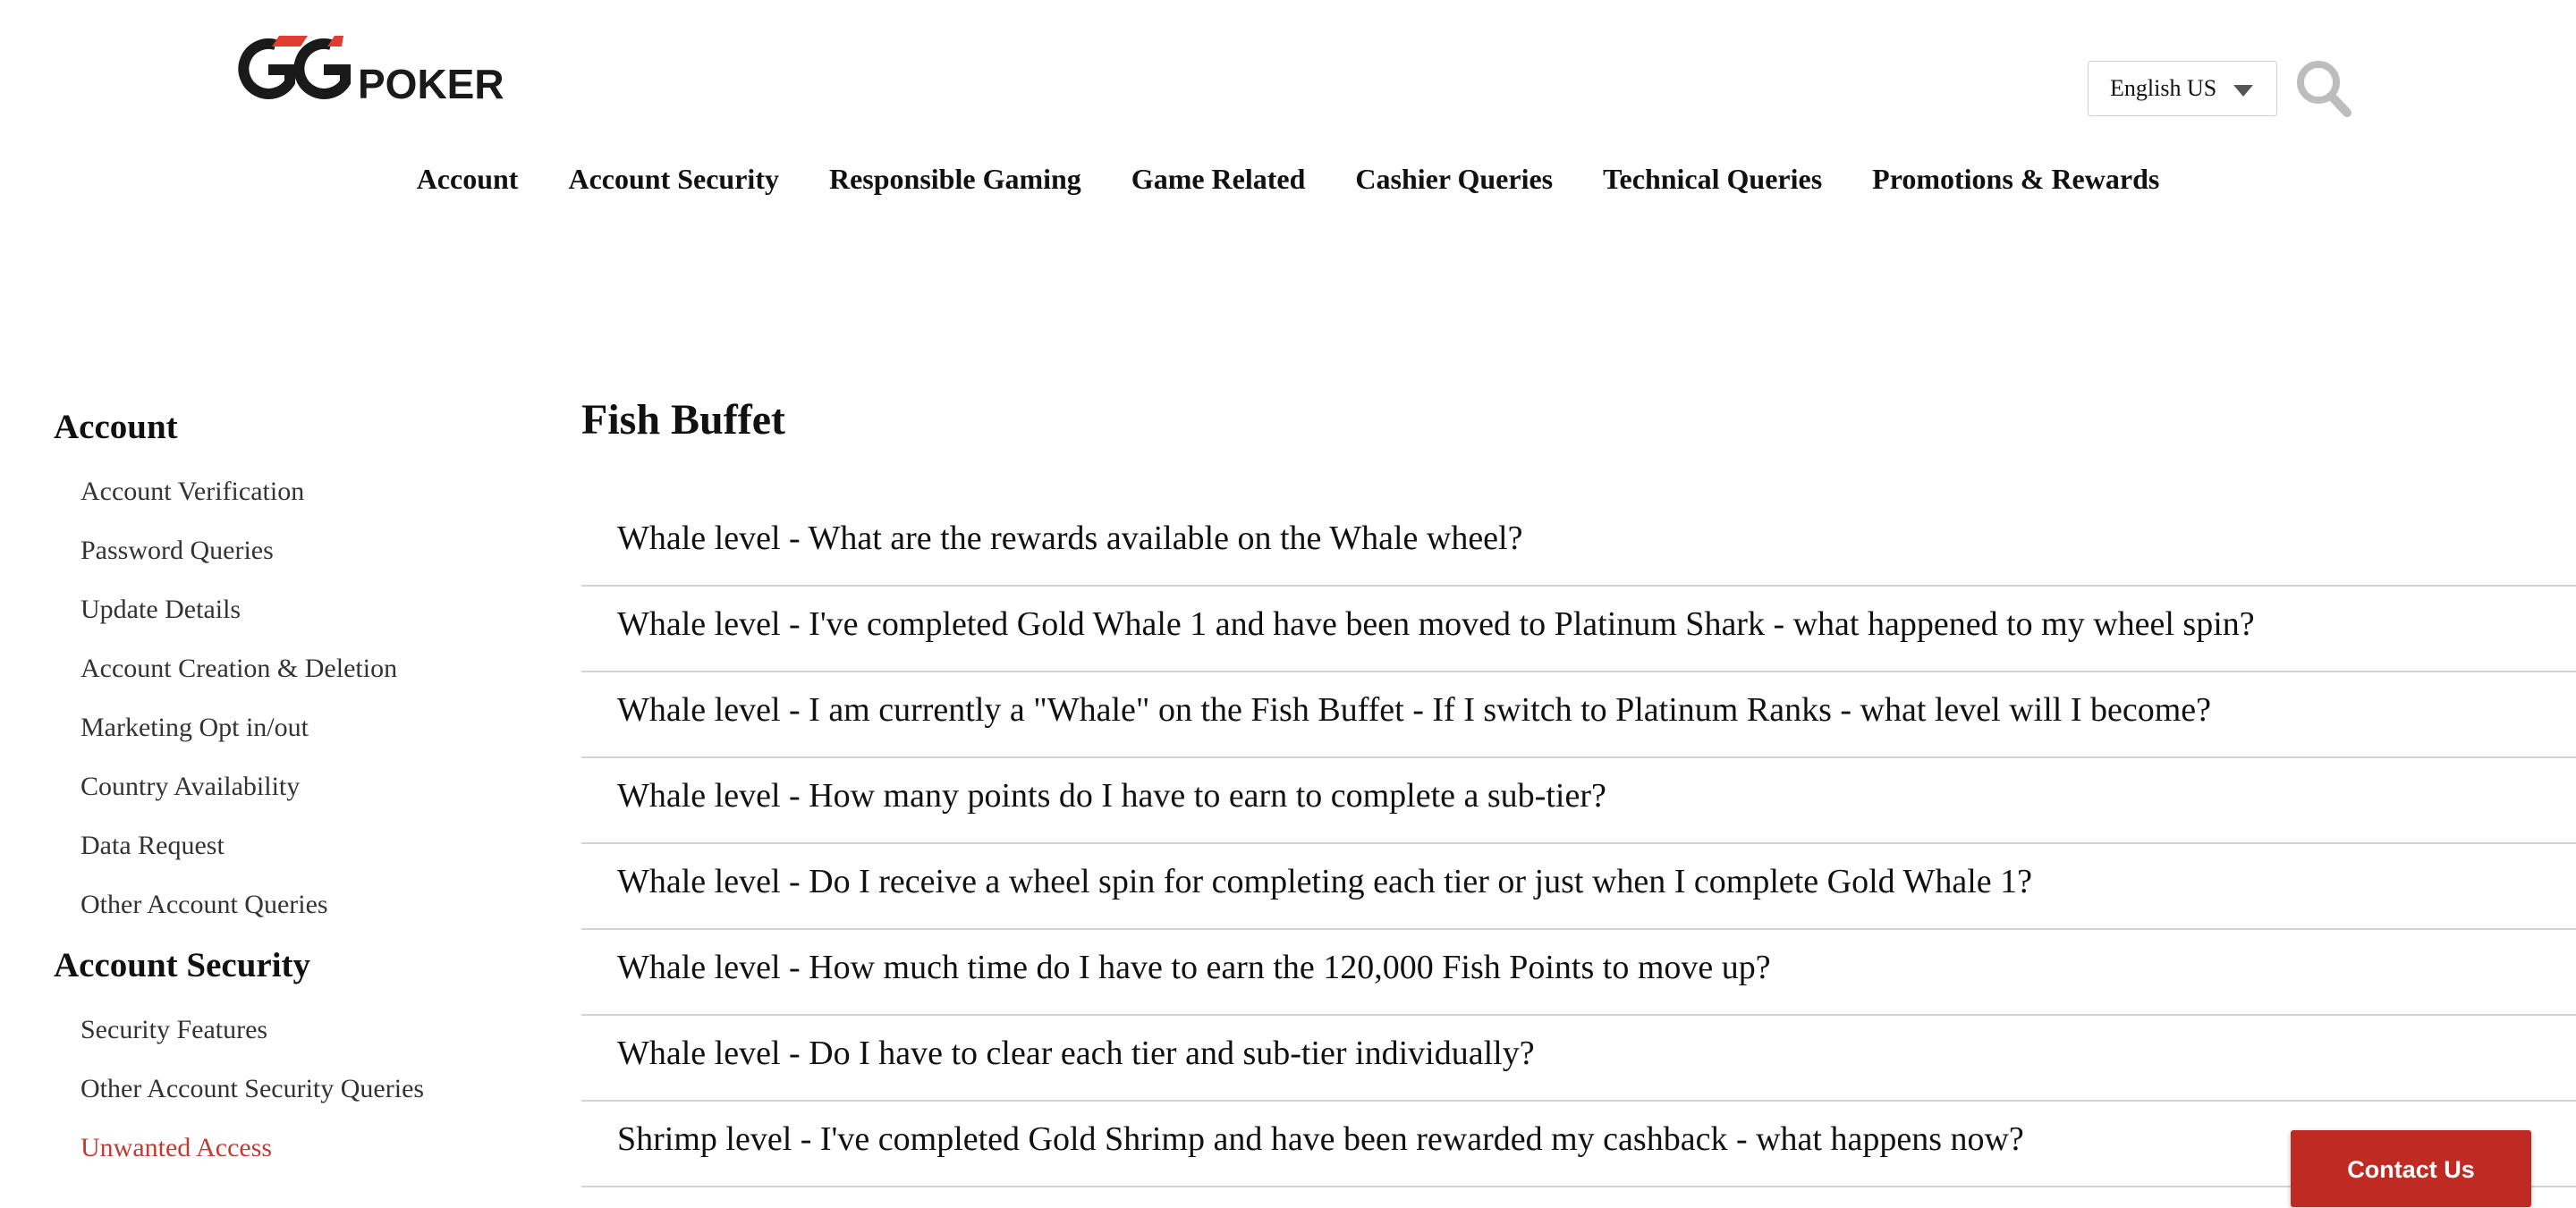 The height and width of the screenshot is (1208, 2576). I want to click on chevron-down-icon, so click(2243, 91).